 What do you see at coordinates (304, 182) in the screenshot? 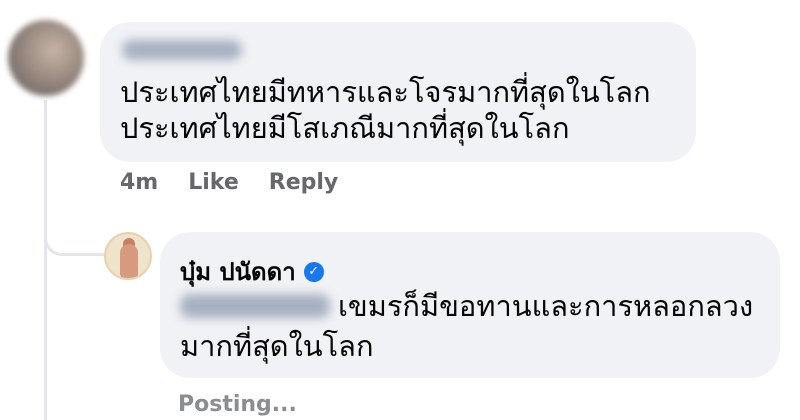
I see `reply-button: Reply` at bounding box center [304, 182].